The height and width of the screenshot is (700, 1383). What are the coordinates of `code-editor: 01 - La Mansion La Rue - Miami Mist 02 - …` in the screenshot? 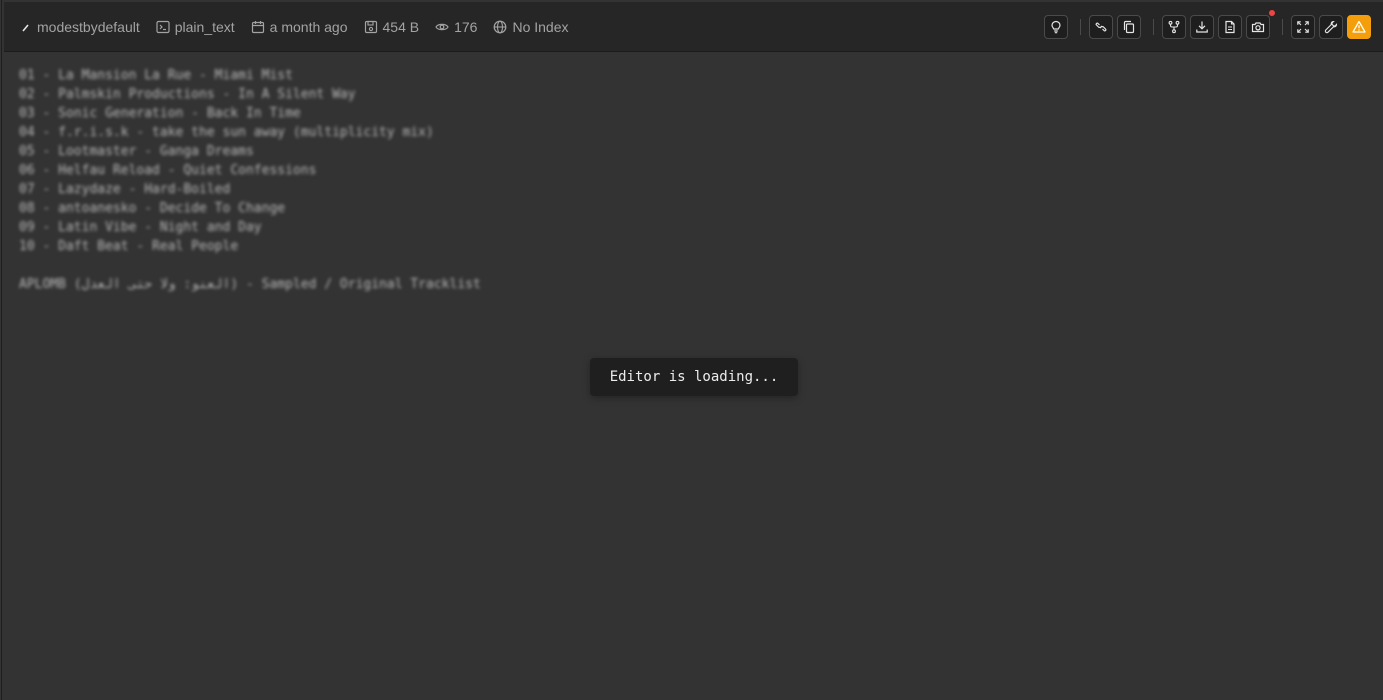 It's located at (250, 180).